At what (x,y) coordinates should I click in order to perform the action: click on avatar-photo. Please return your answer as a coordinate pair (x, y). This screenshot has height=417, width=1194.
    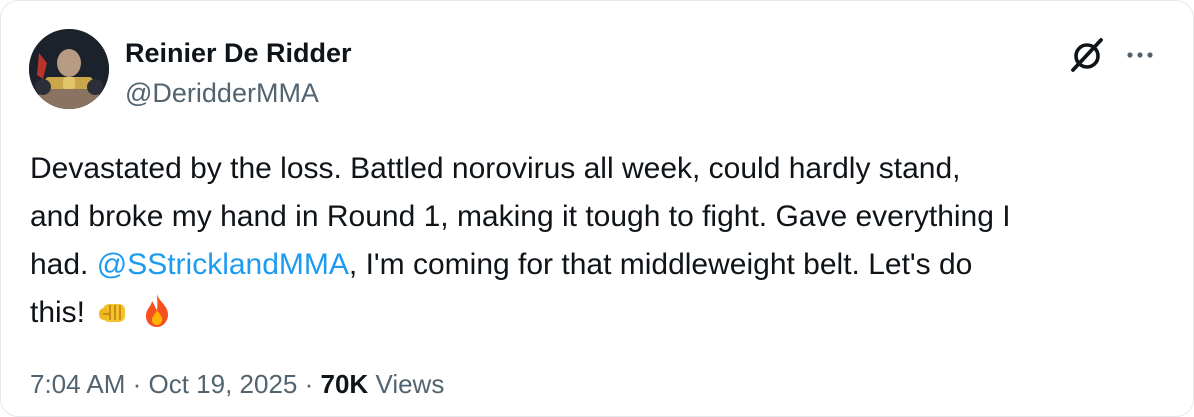
    Looking at the image, I should click on (69, 69).